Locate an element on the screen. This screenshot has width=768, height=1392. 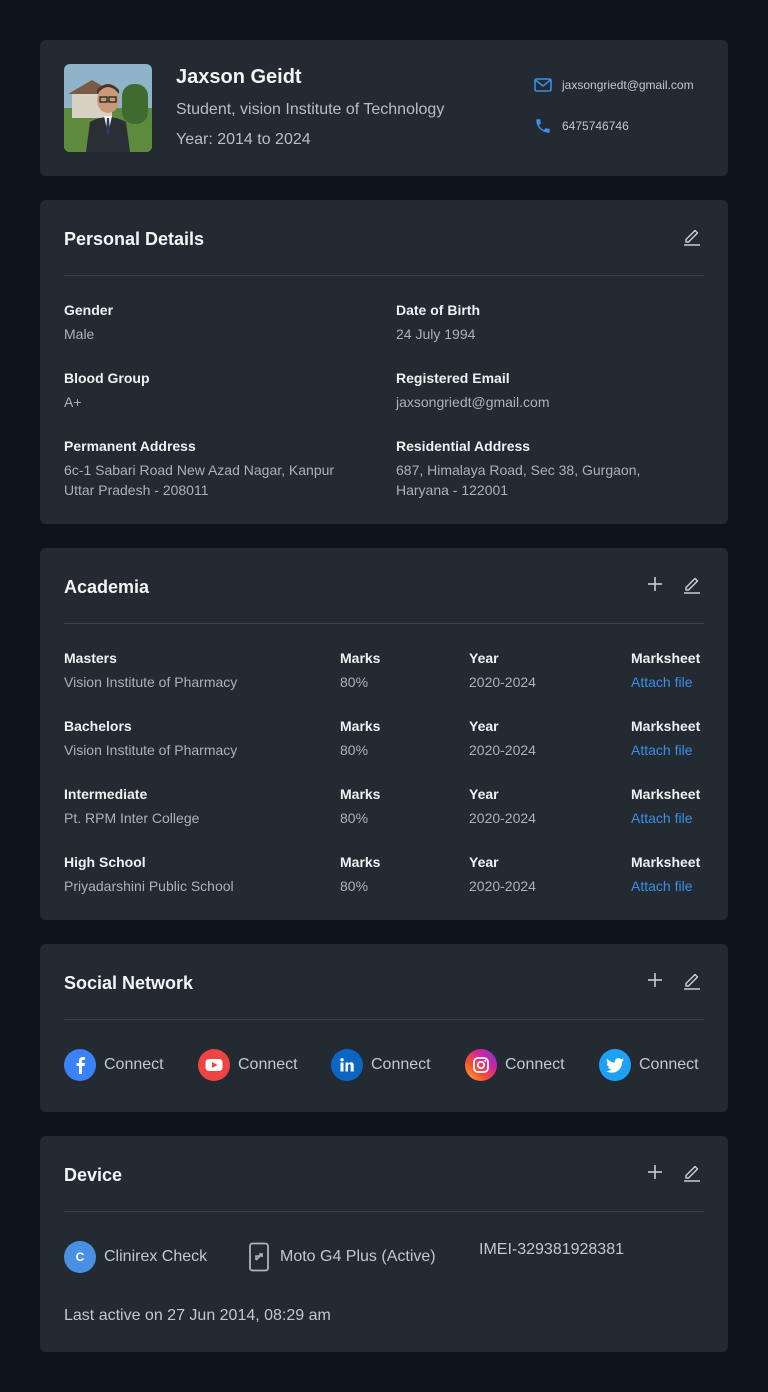
permanent-address-line2: Uttar Pradesh - 208011 is located at coordinates (136, 490).